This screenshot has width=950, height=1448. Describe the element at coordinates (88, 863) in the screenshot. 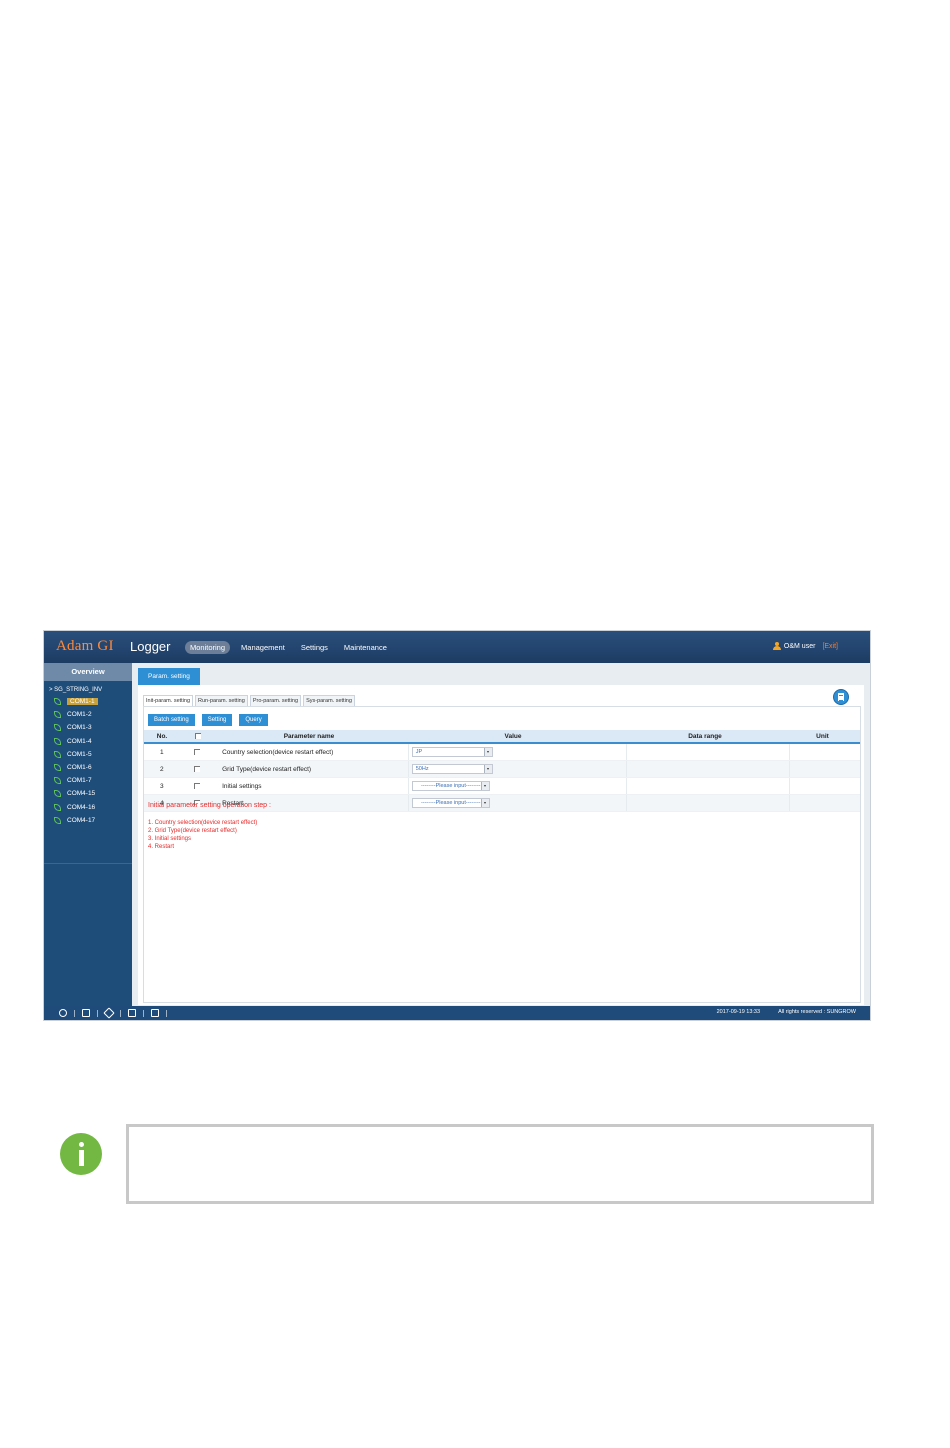

I see `sidebar-divider` at that location.